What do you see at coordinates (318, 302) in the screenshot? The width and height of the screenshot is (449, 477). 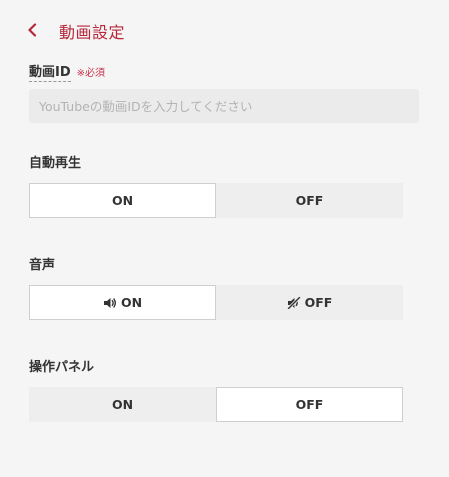 I see `audio-off-label: OFF` at bounding box center [318, 302].